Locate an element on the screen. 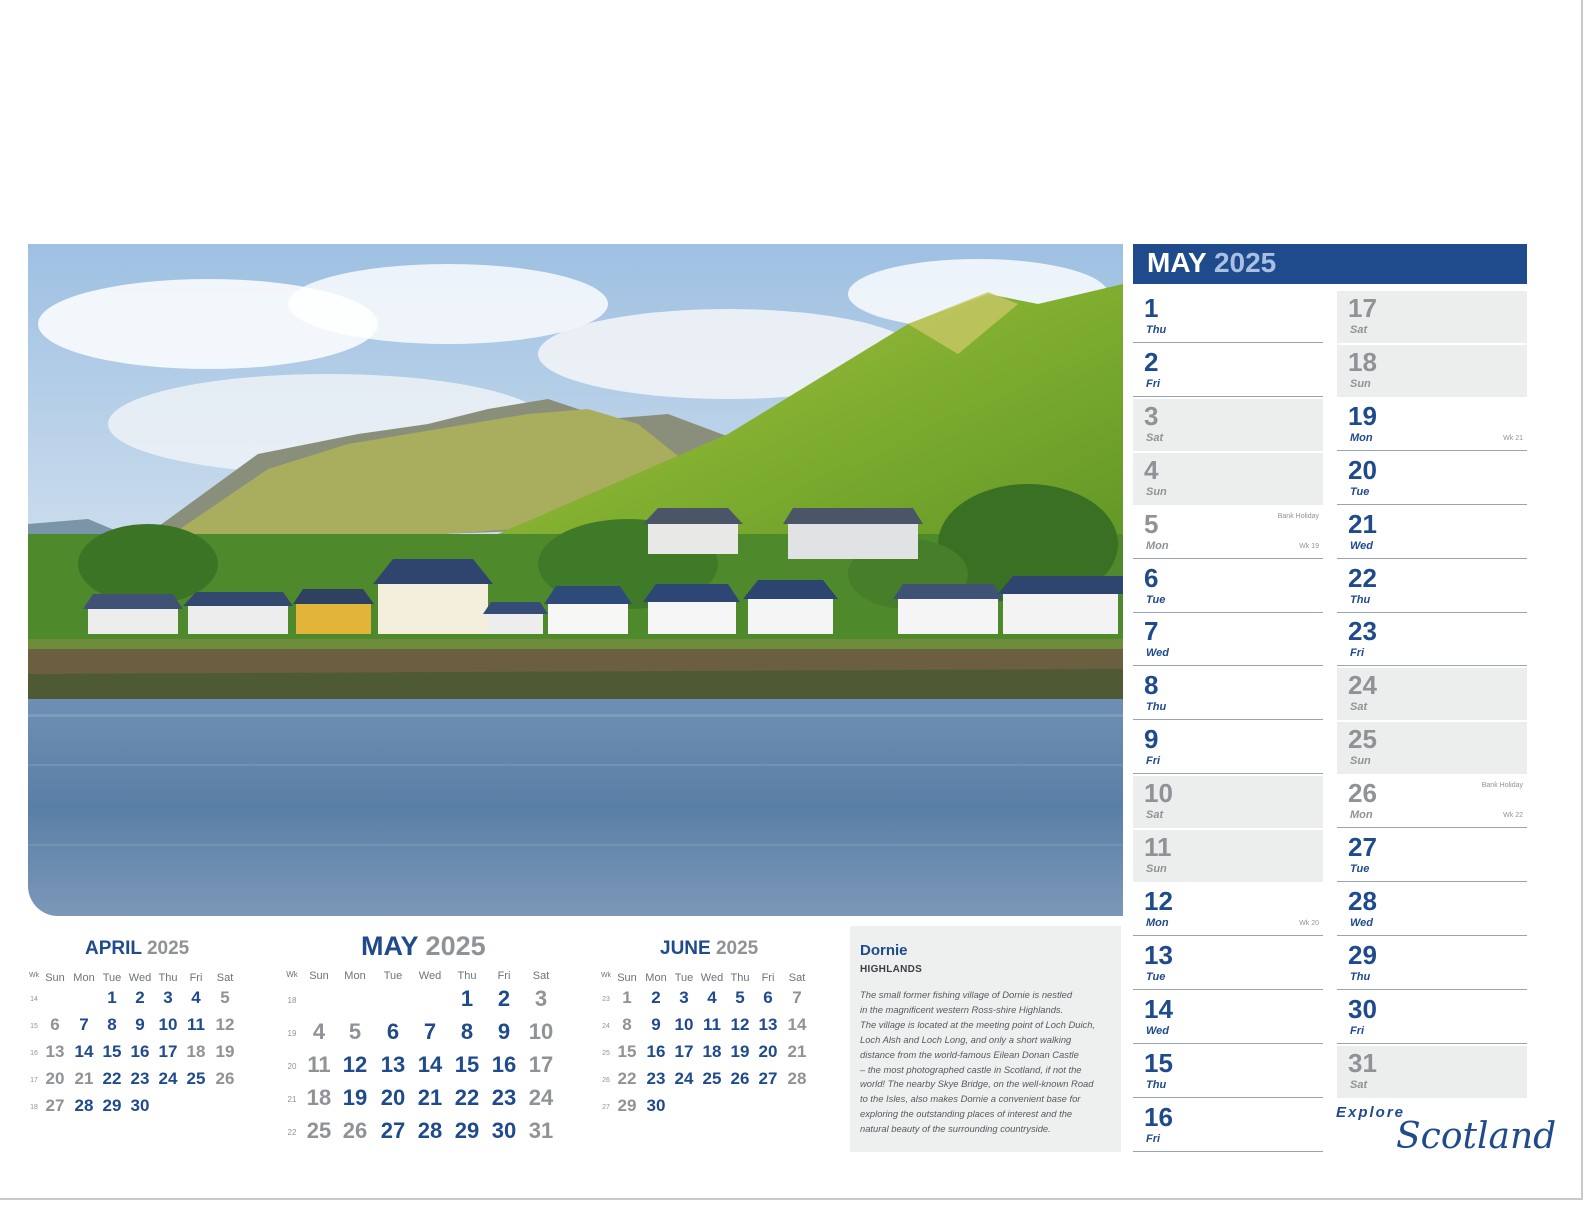 The height and width of the screenshot is (1212, 1593). mini-day: 15 is located at coordinates (467, 1064).